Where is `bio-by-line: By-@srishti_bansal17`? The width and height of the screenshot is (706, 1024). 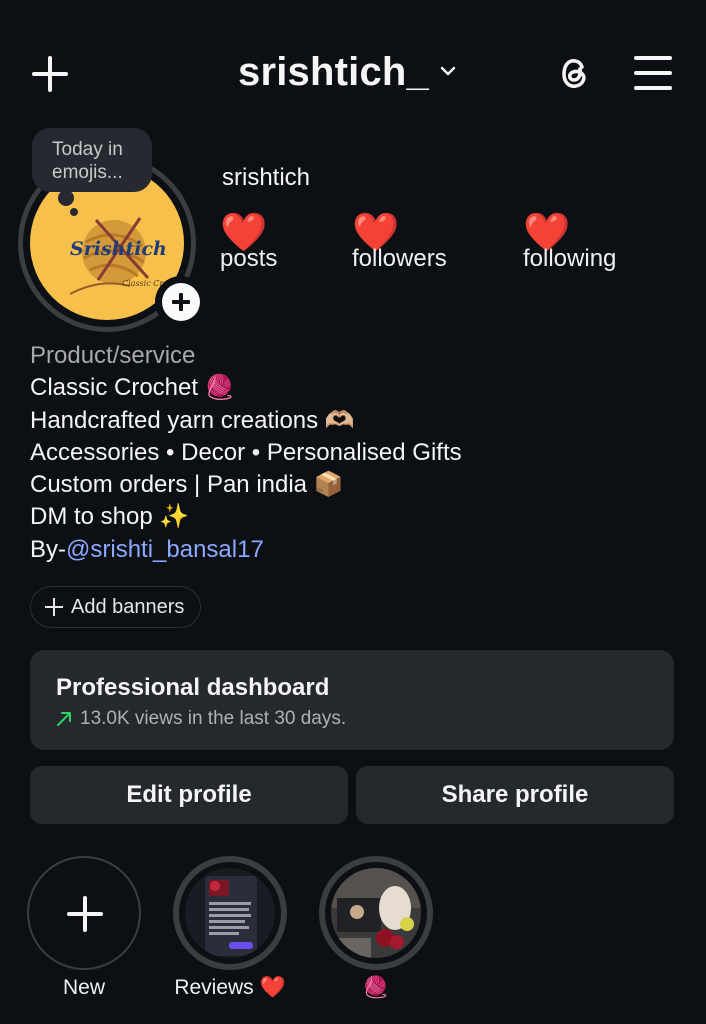
bio-by-line: By-@srishti_bansal17 is located at coordinates (355, 550).